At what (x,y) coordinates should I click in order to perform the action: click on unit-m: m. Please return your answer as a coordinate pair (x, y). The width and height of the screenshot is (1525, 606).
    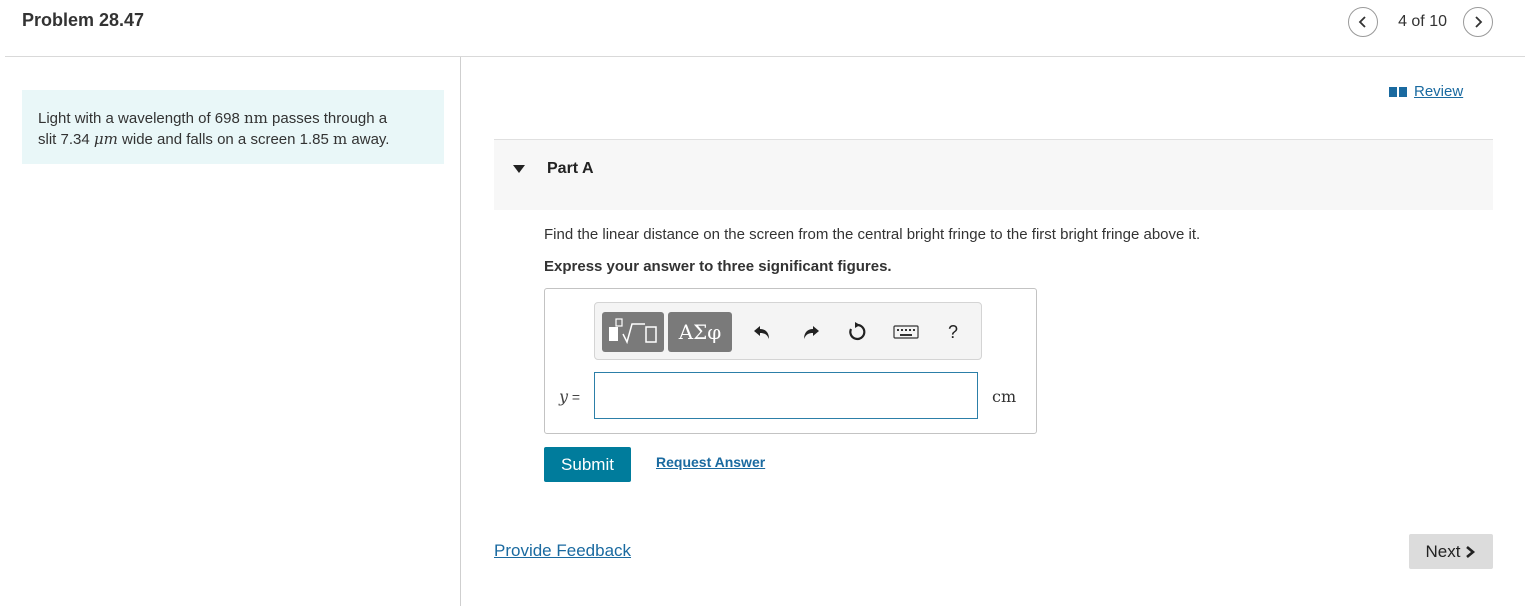
    Looking at the image, I should click on (340, 139).